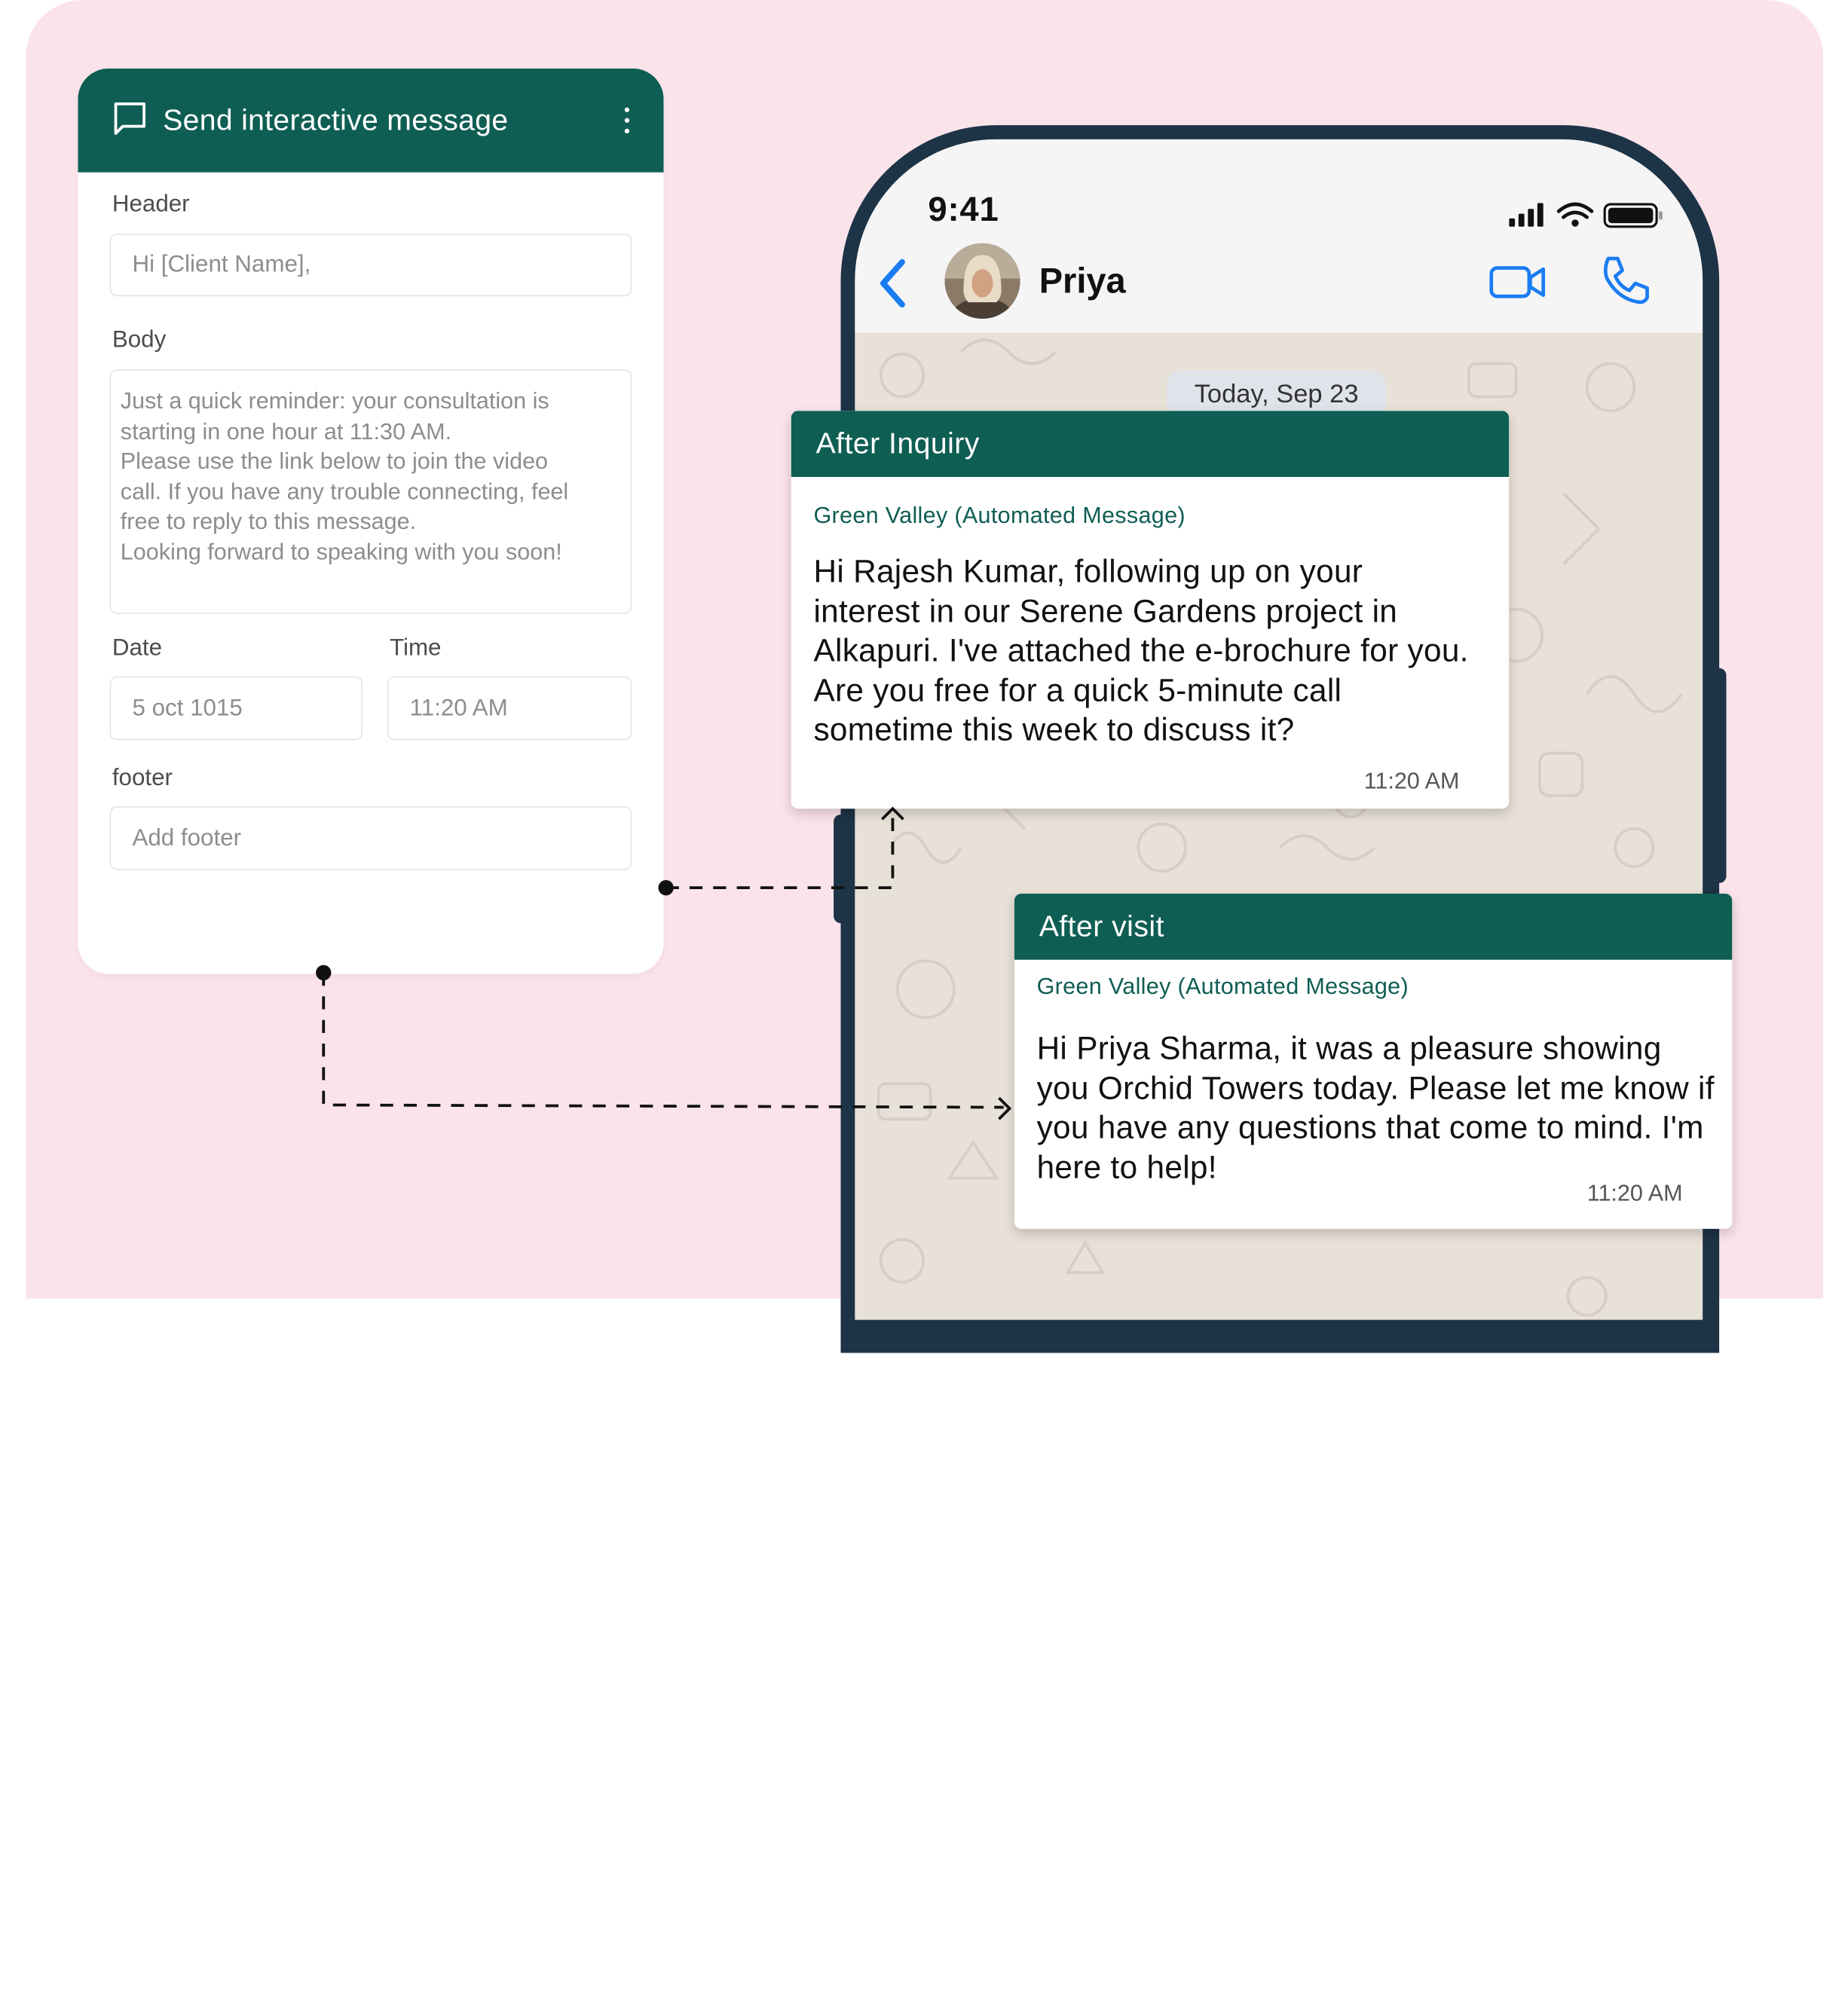 The height and width of the screenshot is (1993, 1848). I want to click on connector-line-inquiry, so click(780, 852).